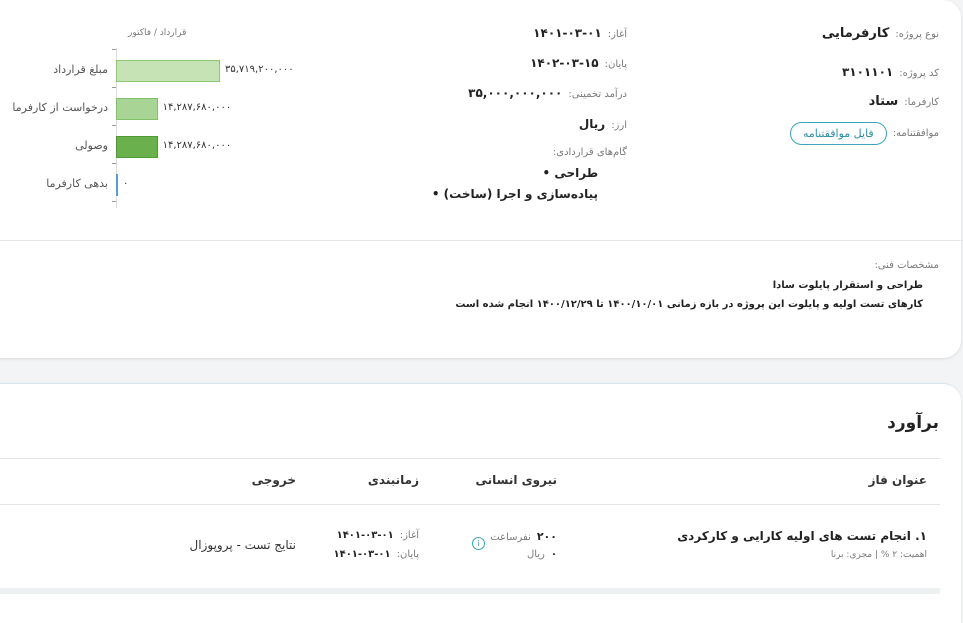  What do you see at coordinates (619, 125) in the screenshot?
I see `currency-label: ارز:` at bounding box center [619, 125].